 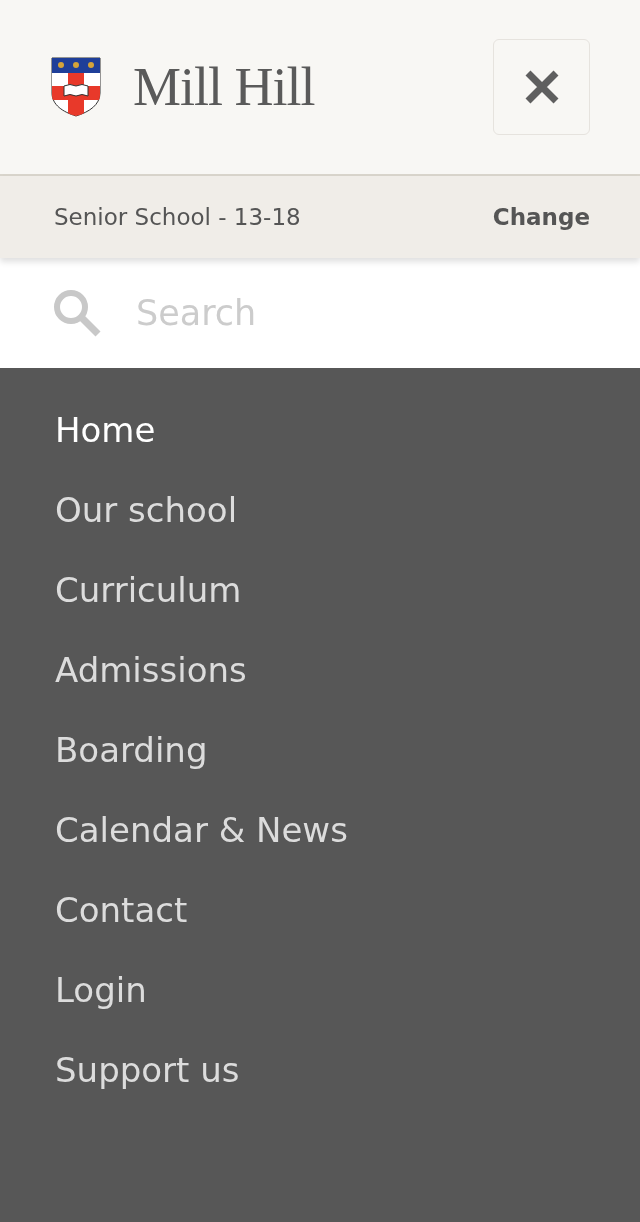 I want to click on menu-item: Support us, so click(x=147, y=1070).